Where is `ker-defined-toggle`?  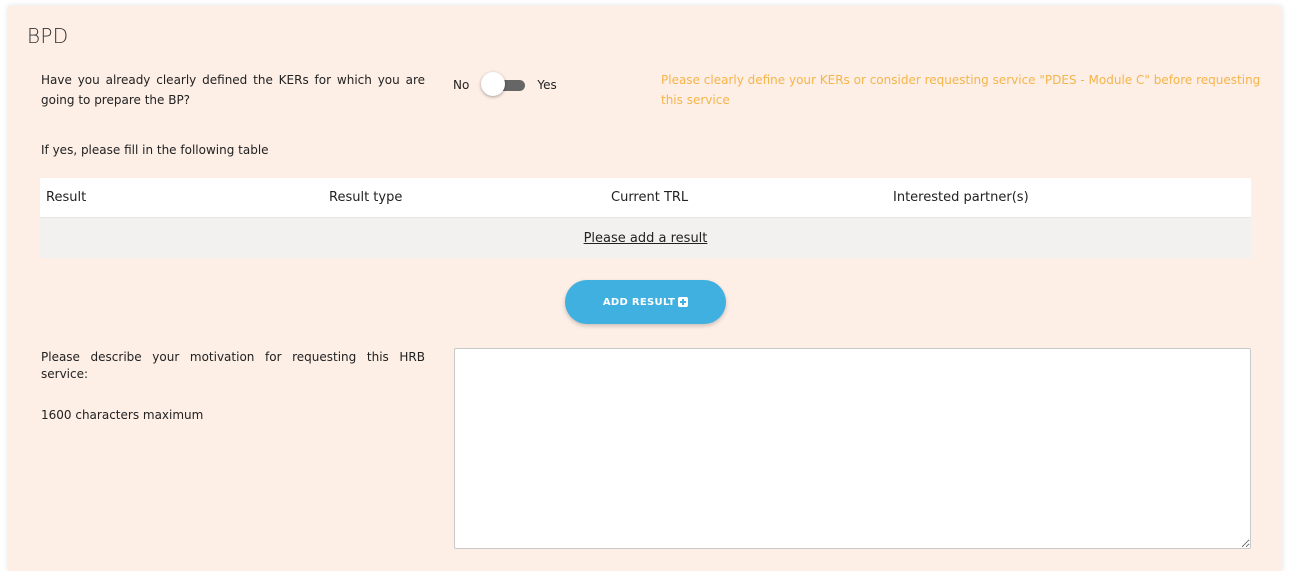 ker-defined-toggle is located at coordinates (503, 84).